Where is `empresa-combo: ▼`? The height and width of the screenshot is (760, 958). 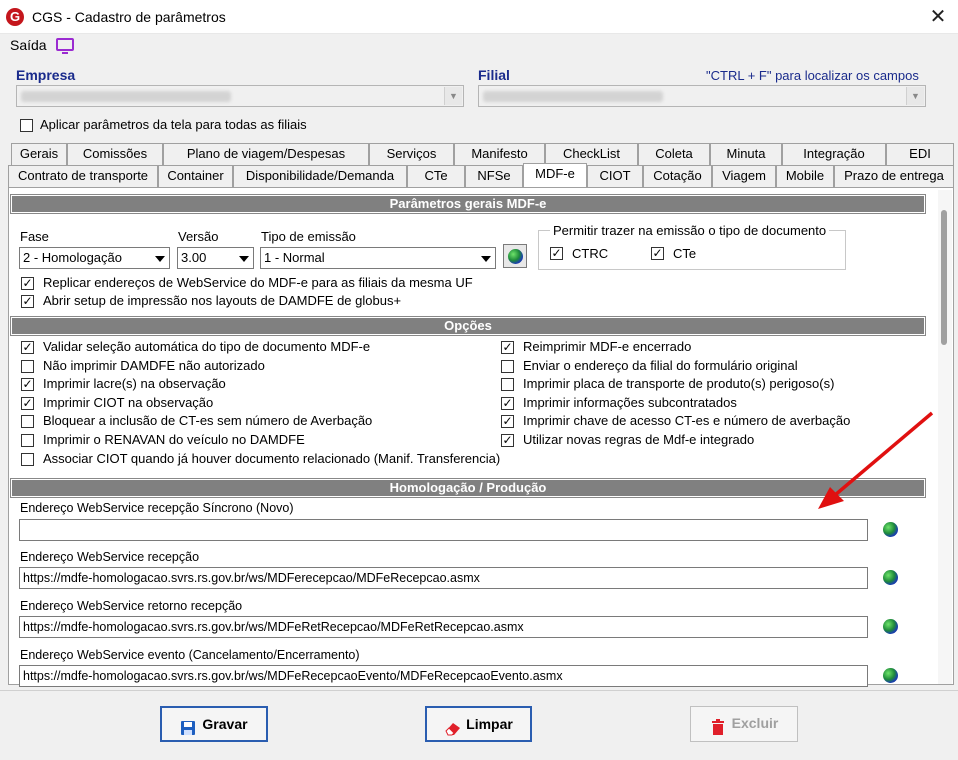 empresa-combo: ▼ is located at coordinates (240, 96).